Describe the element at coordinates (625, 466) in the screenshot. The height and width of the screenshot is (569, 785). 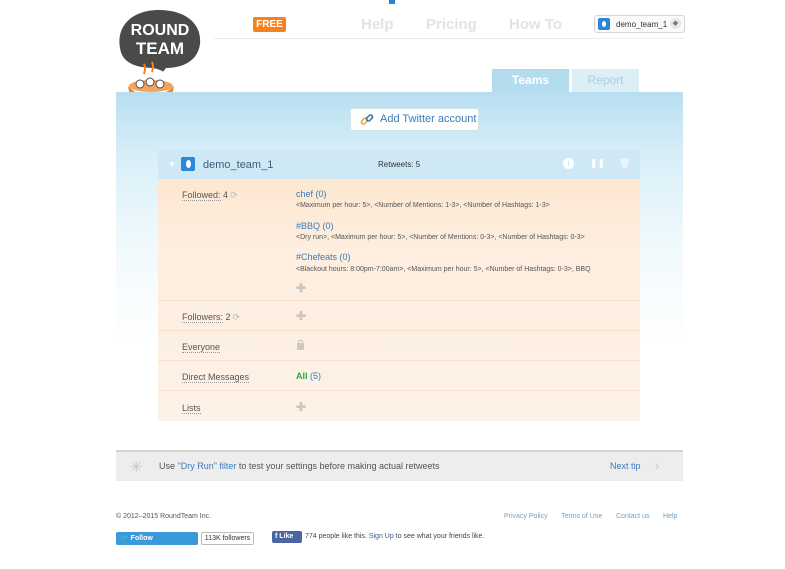
I see `next-tip-link: Next tip` at that location.